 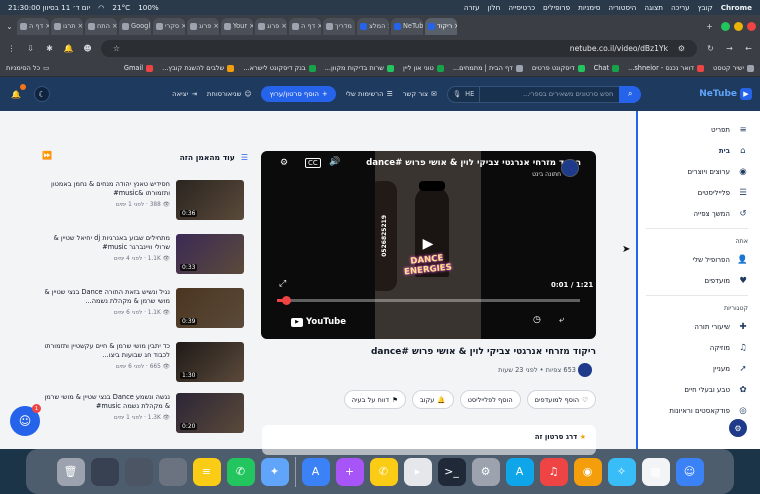 What do you see at coordinates (139, 68) in the screenshot?
I see `bookmark-item: Gmail` at bounding box center [139, 68].